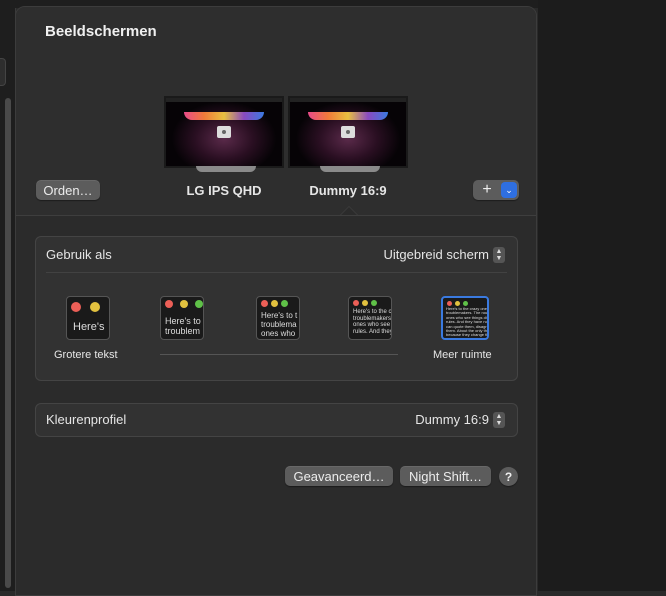  I want to click on preview-text: Here's to troublem, so click(183, 326).